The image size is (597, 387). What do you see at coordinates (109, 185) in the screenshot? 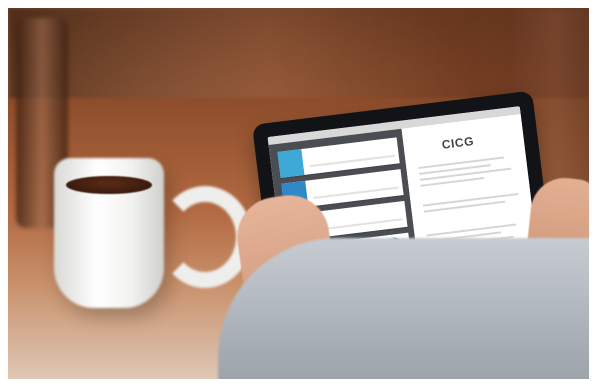
I see `coffee-surface` at bounding box center [109, 185].